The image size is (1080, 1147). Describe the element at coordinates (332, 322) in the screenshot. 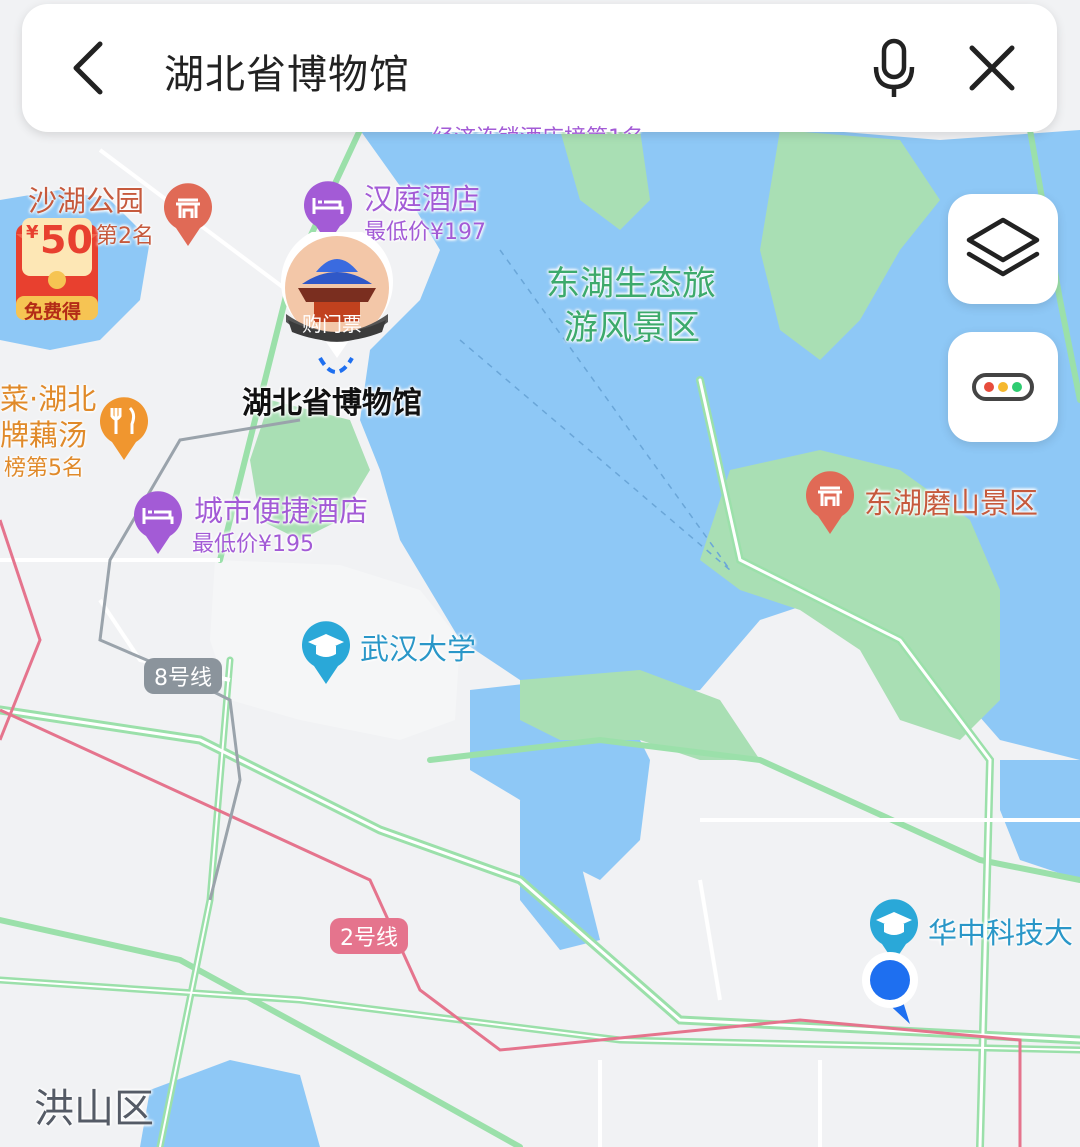

I see `selected-poi-badge: 购门票` at that location.